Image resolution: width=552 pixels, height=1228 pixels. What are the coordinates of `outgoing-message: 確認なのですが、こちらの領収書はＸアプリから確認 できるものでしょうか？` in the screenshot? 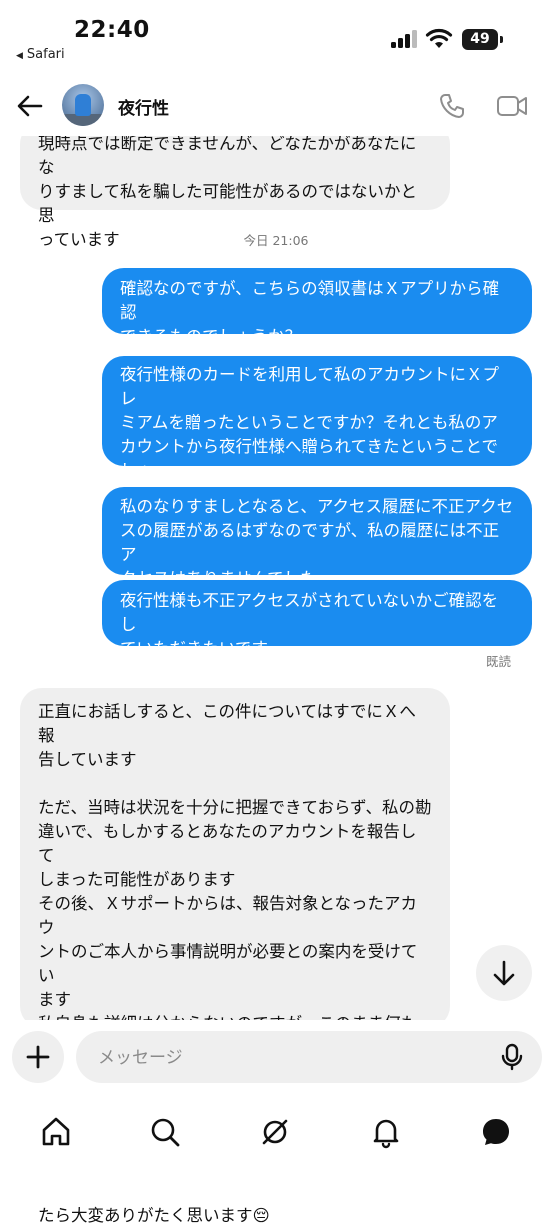 It's located at (317, 307).